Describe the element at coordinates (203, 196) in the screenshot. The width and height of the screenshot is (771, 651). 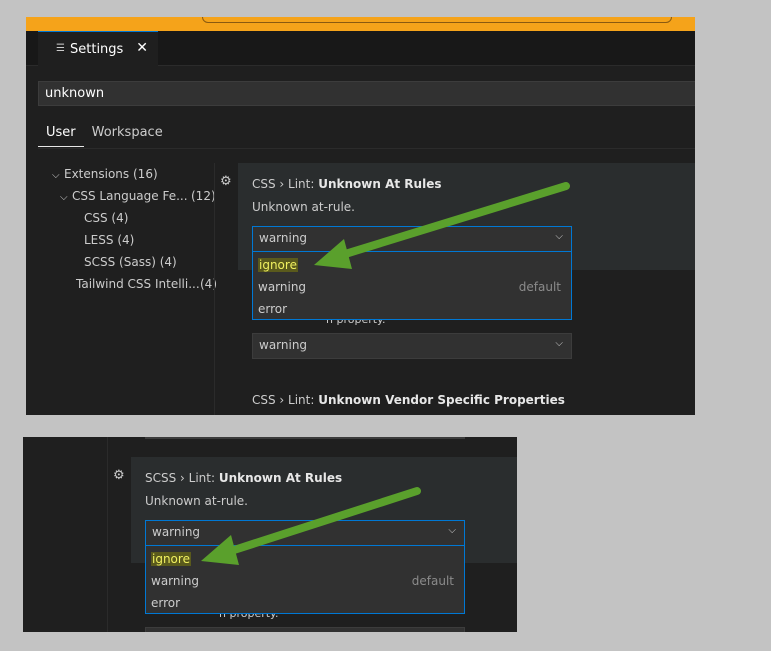
I see `toc-count: (12)` at that location.